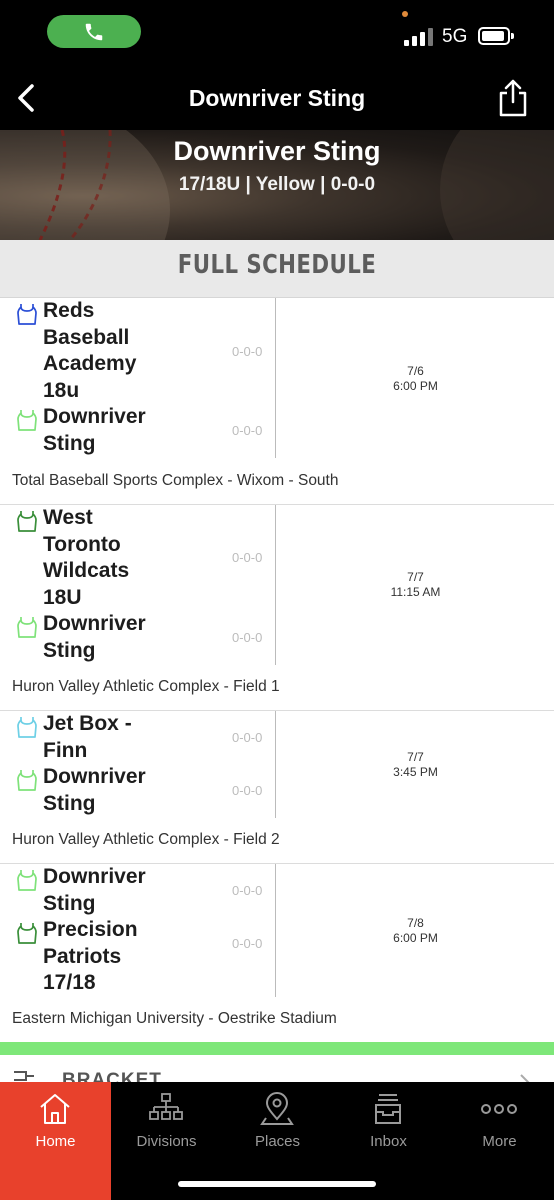 This screenshot has height=1200, width=554. I want to click on nav-bar: Downriver Sting, so click(277, 99).